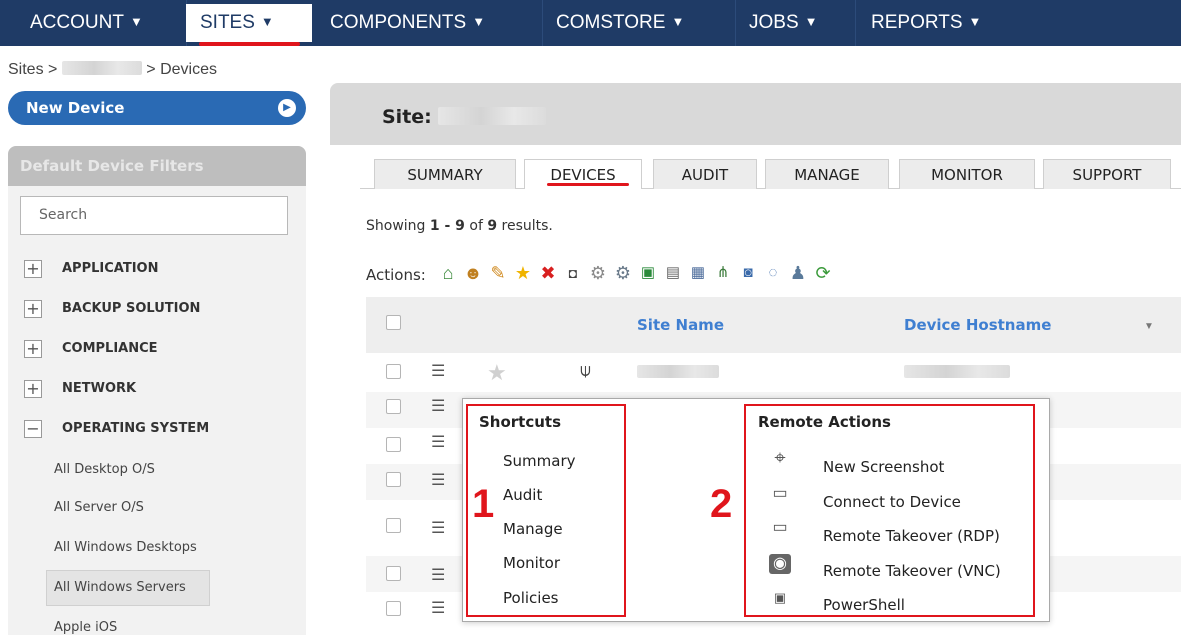  I want to click on filter-item-all-windows-servers: All Windows Servers, so click(120, 587).